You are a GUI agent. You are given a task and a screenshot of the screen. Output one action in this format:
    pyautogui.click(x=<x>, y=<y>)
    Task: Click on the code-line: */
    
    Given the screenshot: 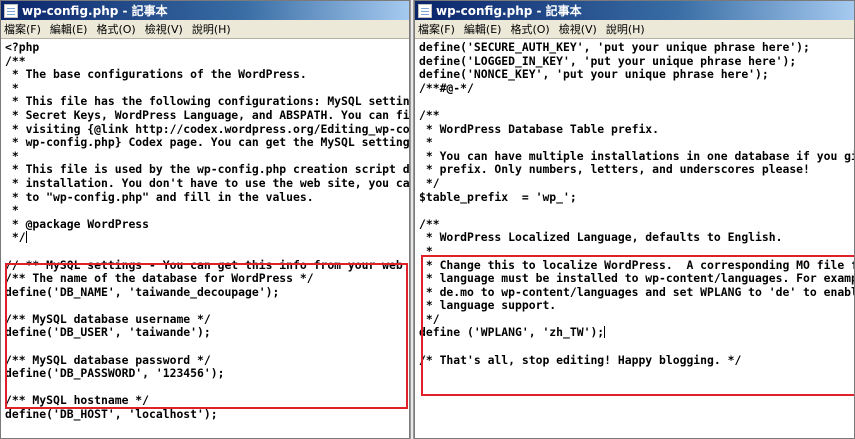 What is the action you would take?
    pyautogui.click(x=636, y=183)
    